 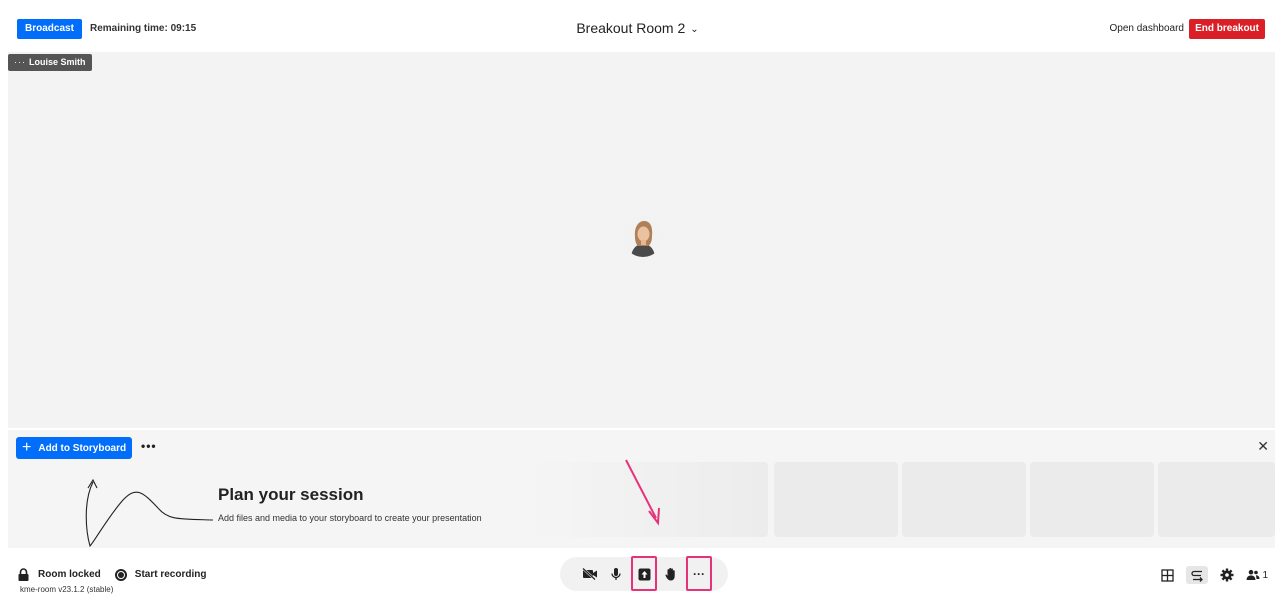 What do you see at coordinates (1227, 575) in the screenshot?
I see `gear-icon` at bounding box center [1227, 575].